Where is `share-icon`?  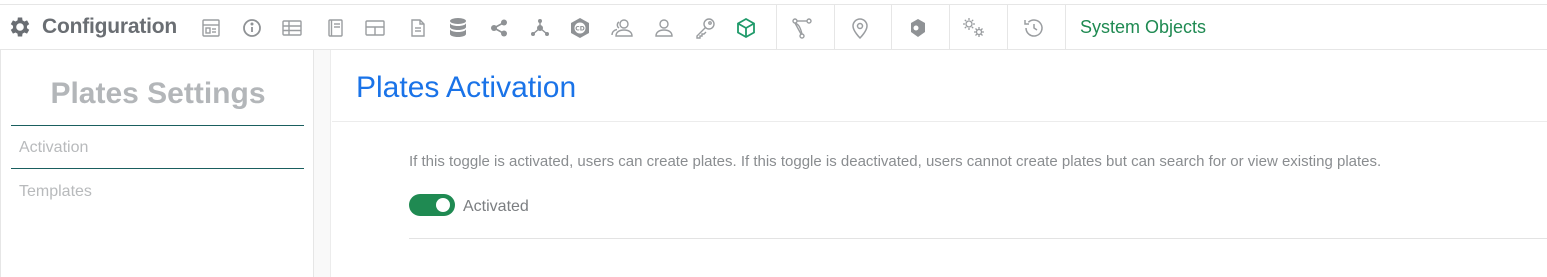 share-icon is located at coordinates (499, 28).